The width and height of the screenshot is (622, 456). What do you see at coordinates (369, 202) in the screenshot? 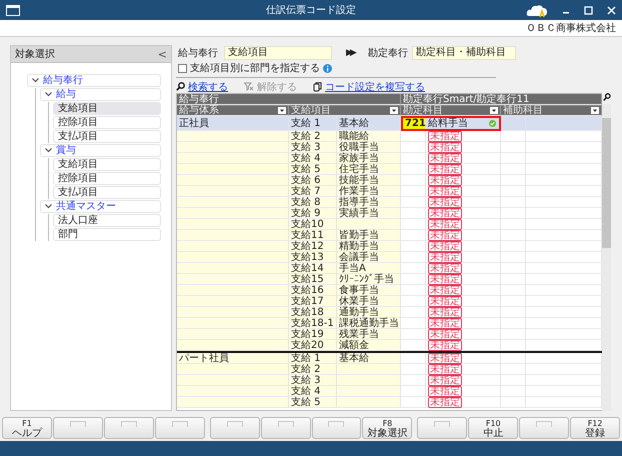
I see `table-cell: 指導手当` at bounding box center [369, 202].